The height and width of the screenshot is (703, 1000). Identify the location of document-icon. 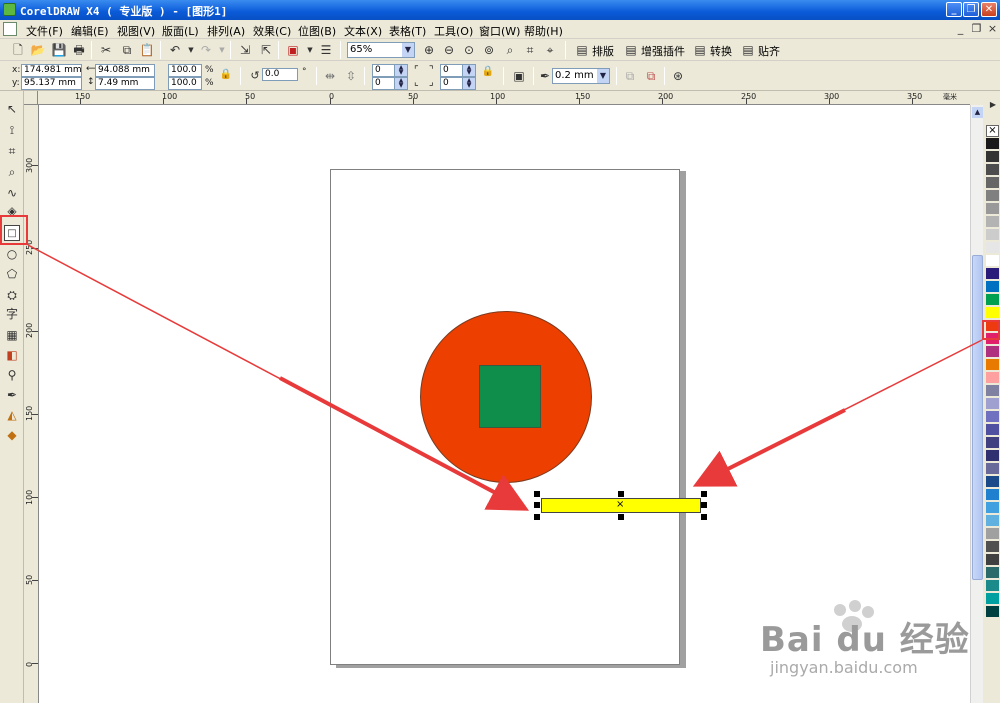
(10, 29).